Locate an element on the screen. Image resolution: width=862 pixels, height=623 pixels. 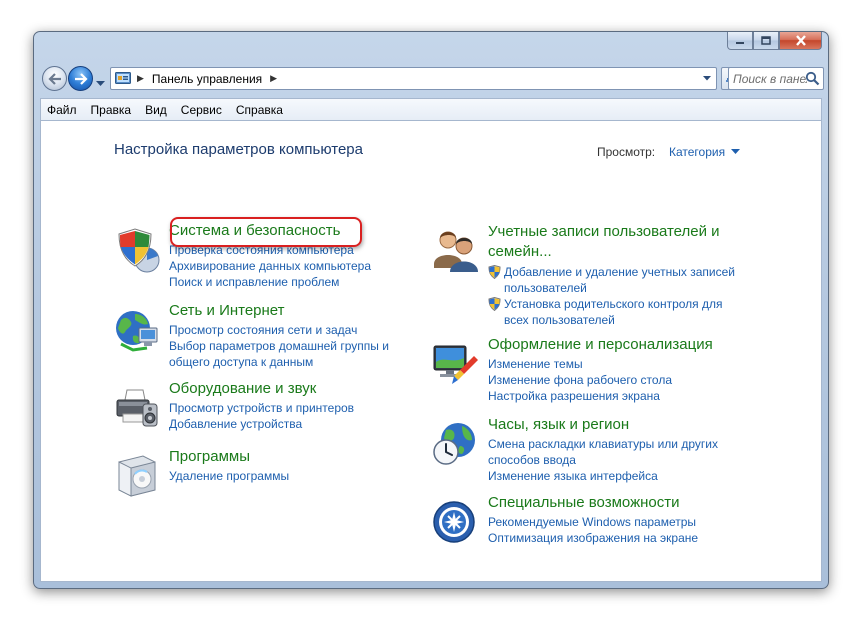
menu-view: Вид is located at coordinates (156, 110).